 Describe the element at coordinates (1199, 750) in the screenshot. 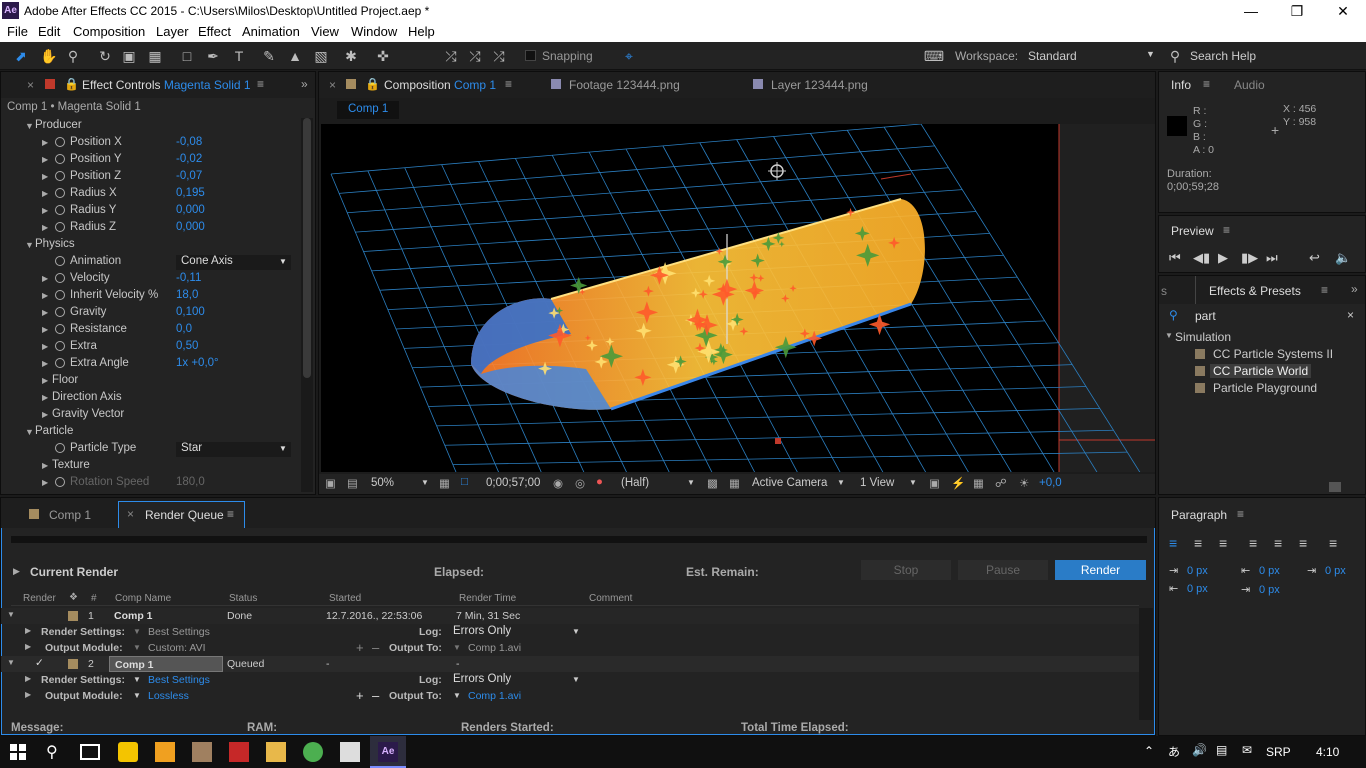

I see `volume-icon: 🔊` at that location.